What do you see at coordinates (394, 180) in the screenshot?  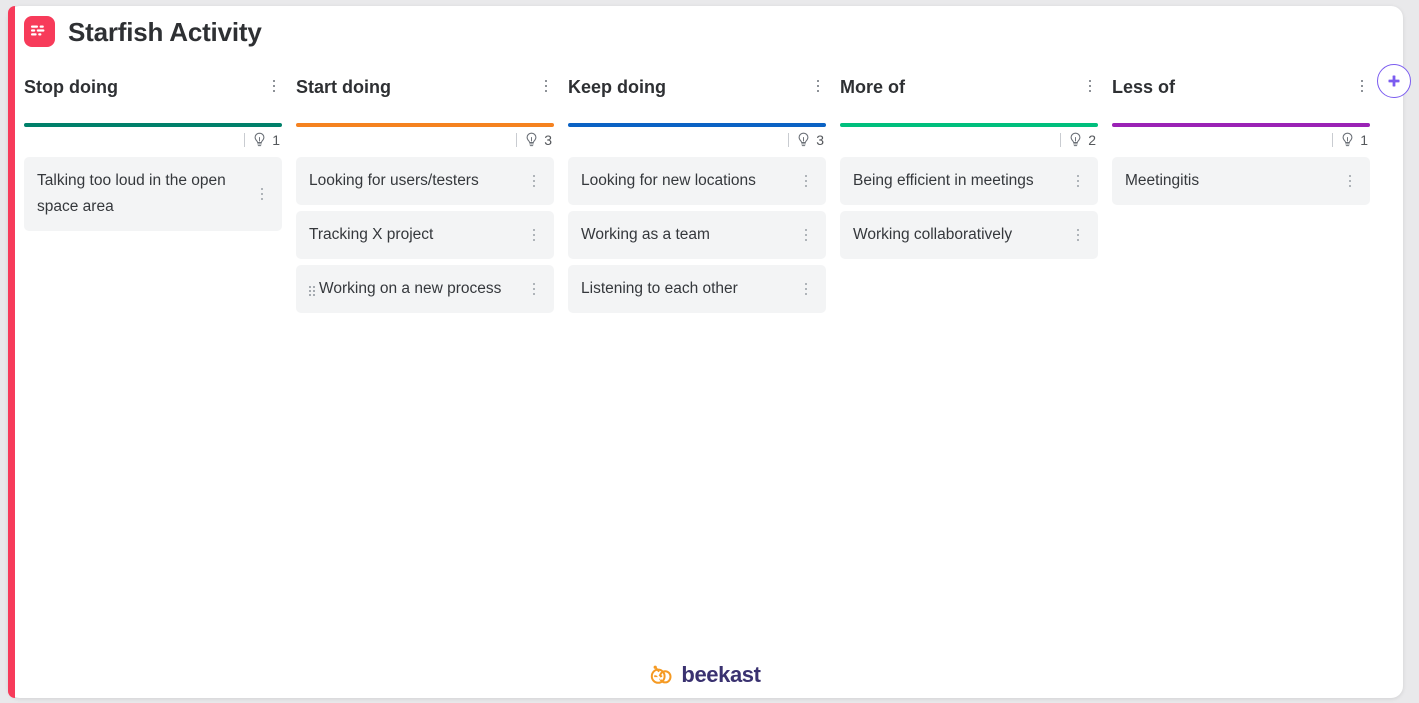 I see `card-text: Looking for users/testers` at bounding box center [394, 180].